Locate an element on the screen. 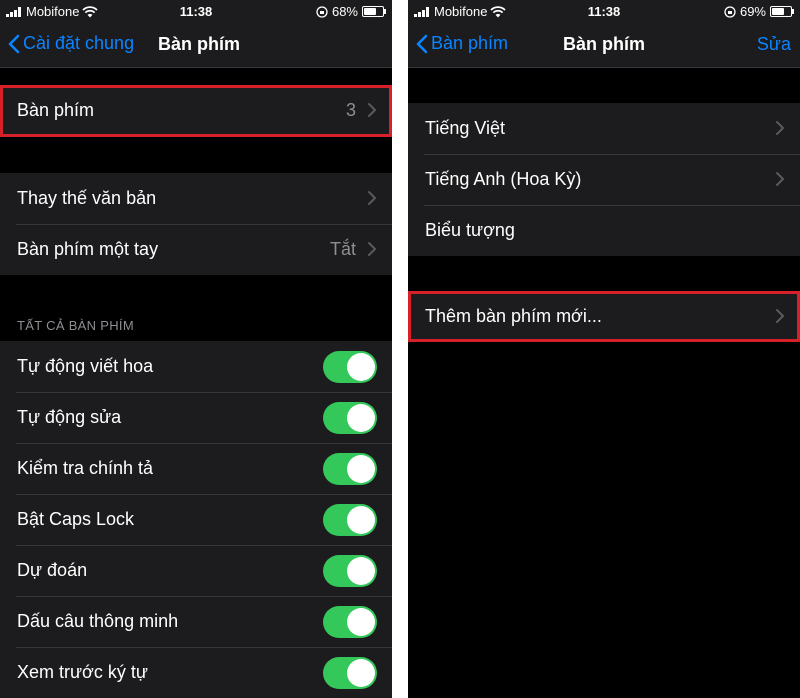 Image resolution: width=800 pixels, height=698 pixels. toggle-row: Bật Caps Lock is located at coordinates (196, 519).